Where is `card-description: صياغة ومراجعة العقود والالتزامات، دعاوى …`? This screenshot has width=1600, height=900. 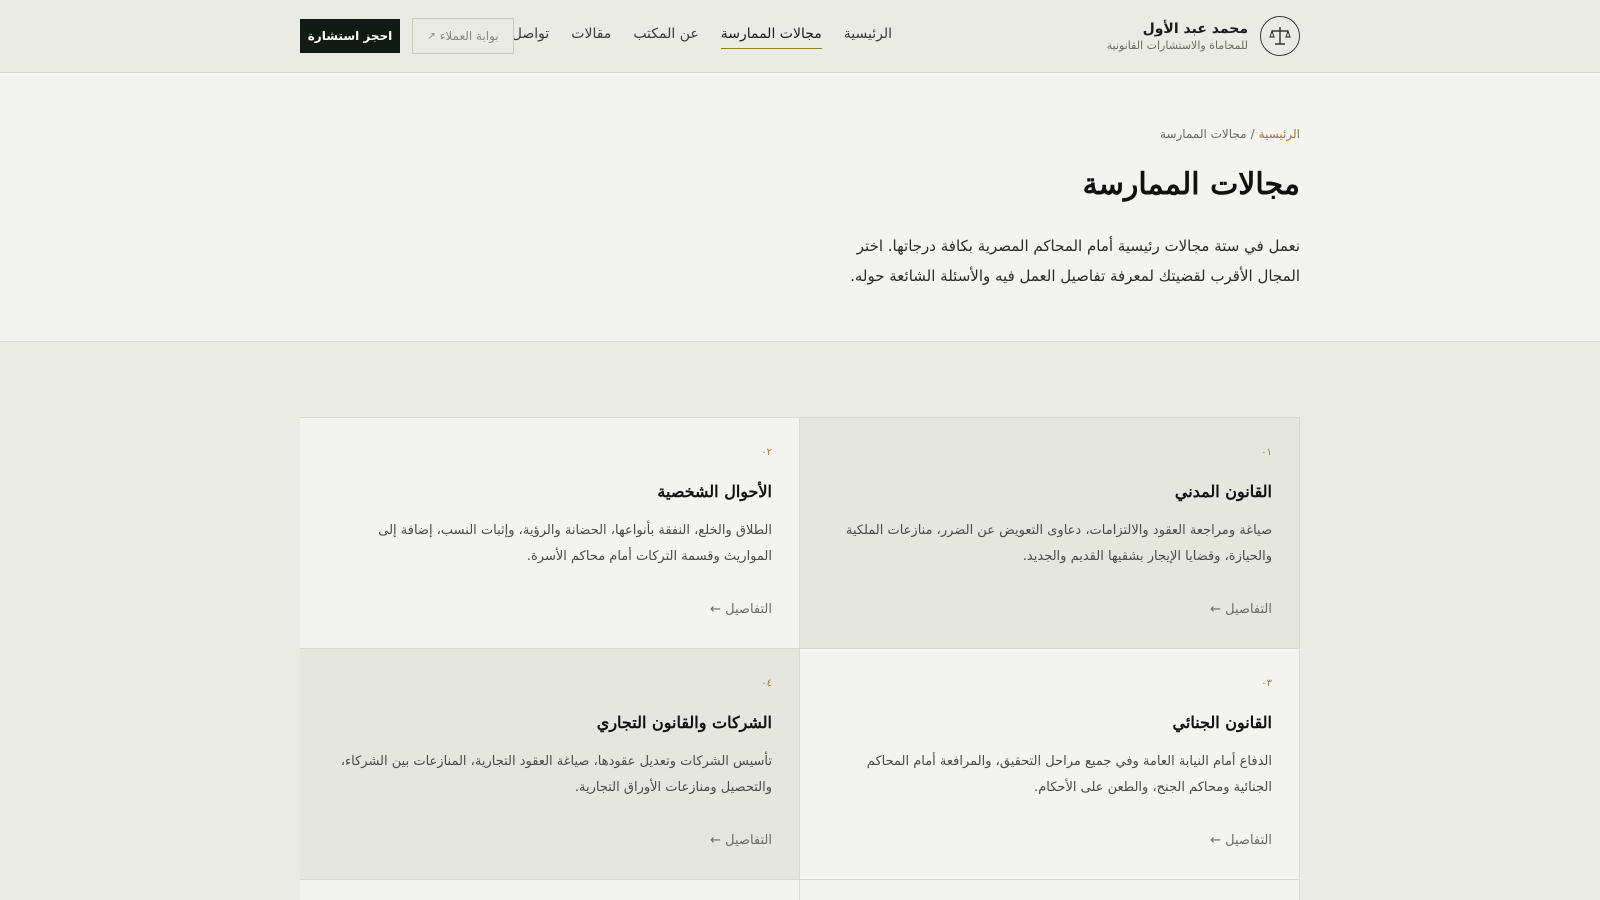
card-description: صياغة ومراجعة العقود والالتزامات، دعاوى … is located at coordinates (1058, 543).